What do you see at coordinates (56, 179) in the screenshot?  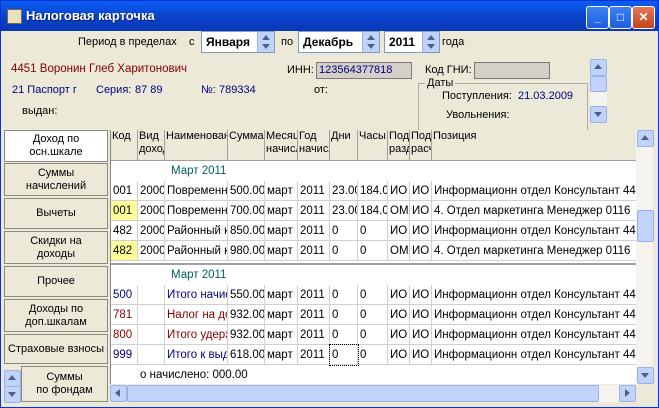 I see `tab-accrual-sums: Суммы начислений` at bounding box center [56, 179].